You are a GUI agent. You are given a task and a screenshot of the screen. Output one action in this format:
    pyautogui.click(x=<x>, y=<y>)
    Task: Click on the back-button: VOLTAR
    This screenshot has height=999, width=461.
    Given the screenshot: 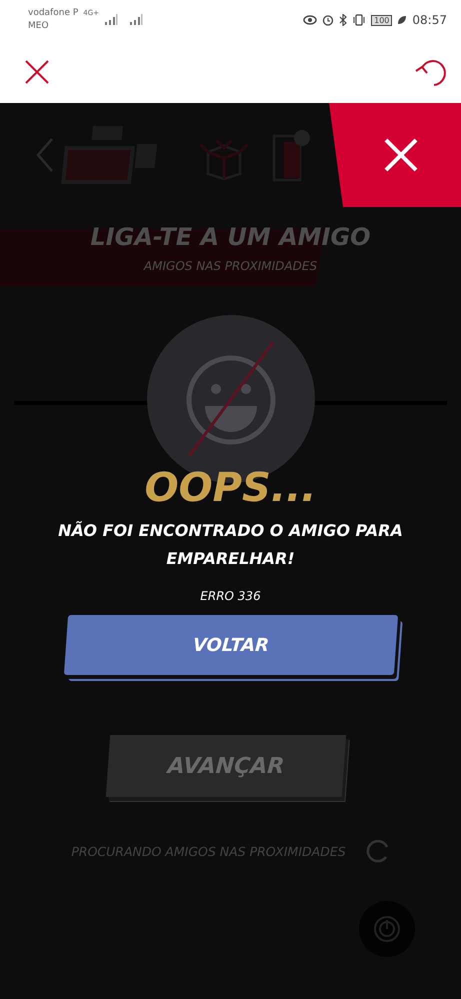 What is the action you would take?
    pyautogui.click(x=230, y=645)
    